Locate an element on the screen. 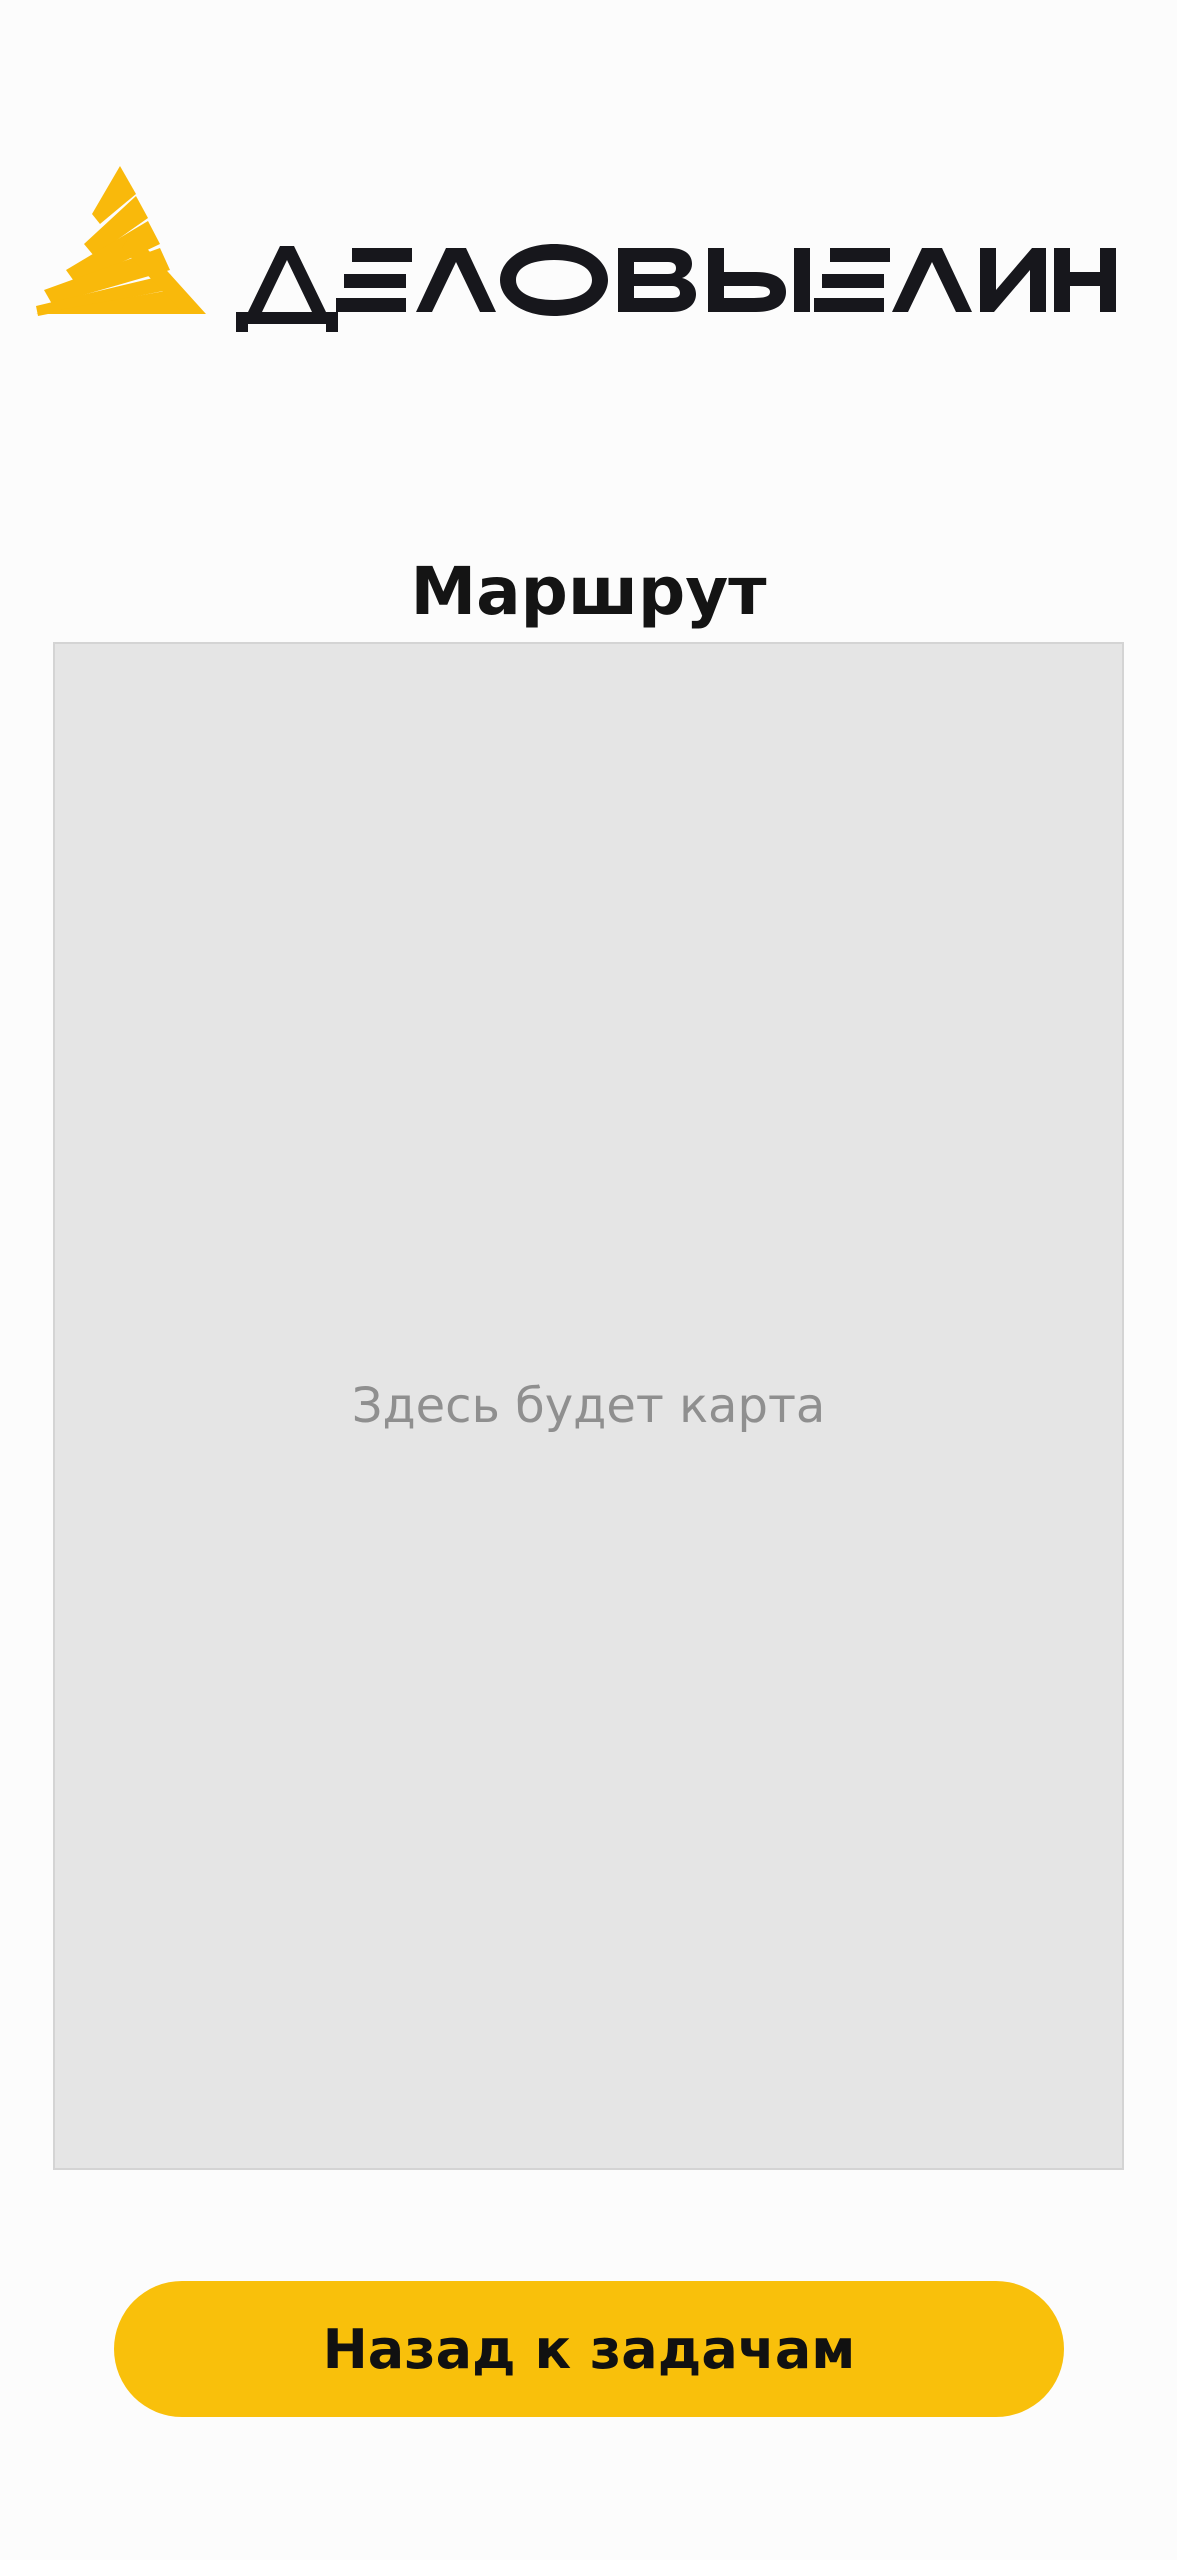 The image size is (1177, 2560). back-to-tasks-button: Назад к задачам is located at coordinates (589, 2349).